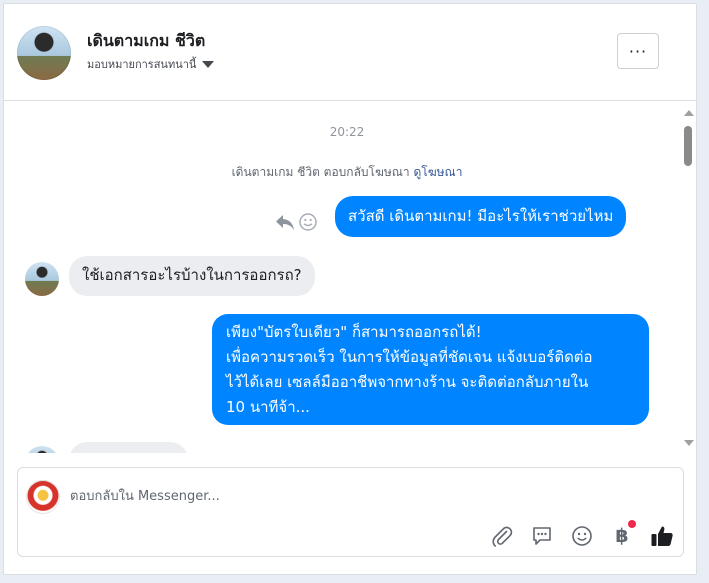 This screenshot has width=709, height=583. I want to click on message-line: เพียง"บัตรใบเดียว" ก็สามารถออกรถได้!, so click(354, 332).